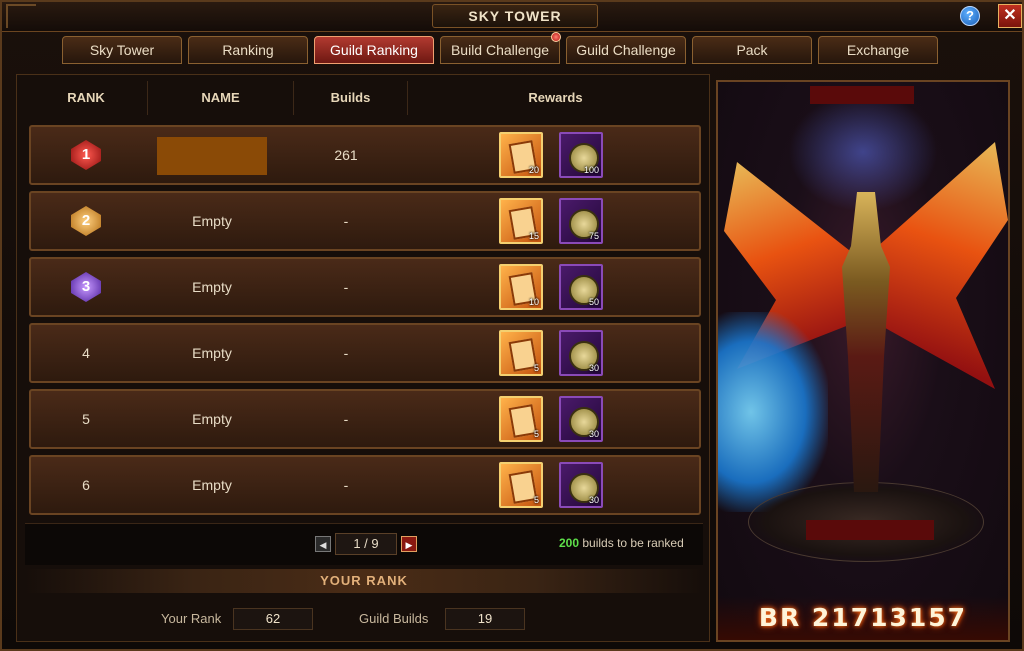 This screenshot has width=1024, height=651. What do you see at coordinates (365, 221) in the screenshot?
I see `table-row: 2 Empty - 15 75` at bounding box center [365, 221].